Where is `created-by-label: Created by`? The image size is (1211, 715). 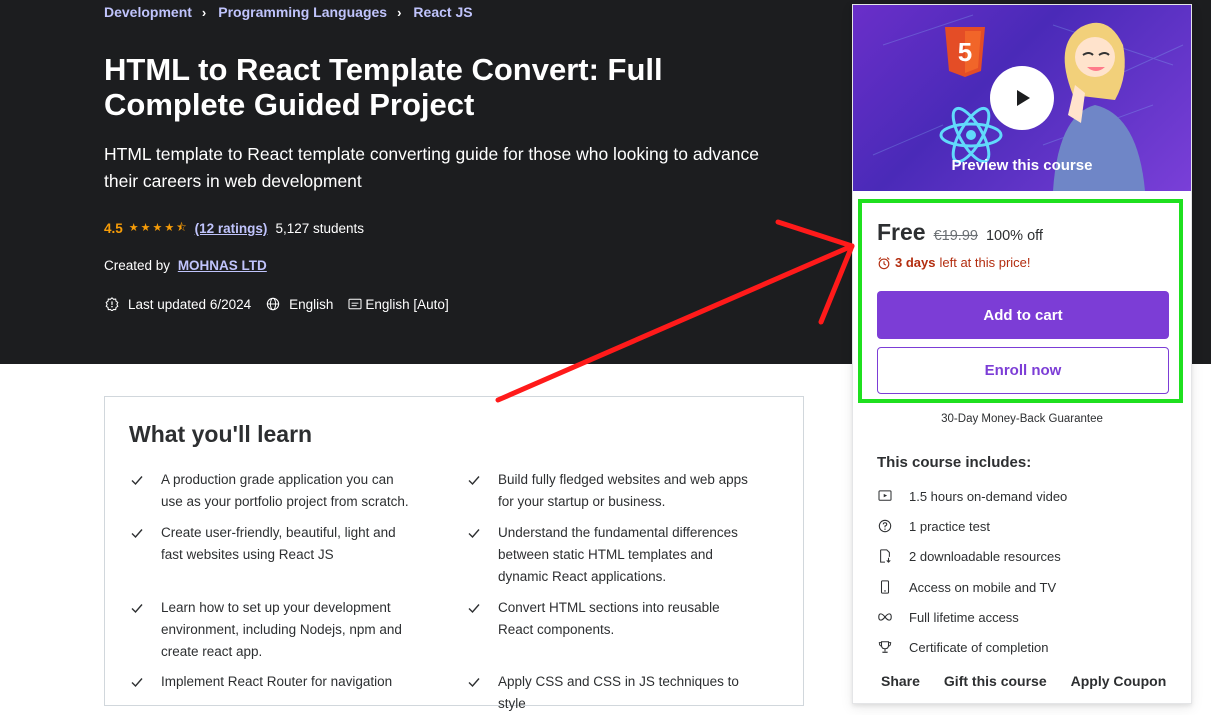 created-by-label: Created by is located at coordinates (137, 265).